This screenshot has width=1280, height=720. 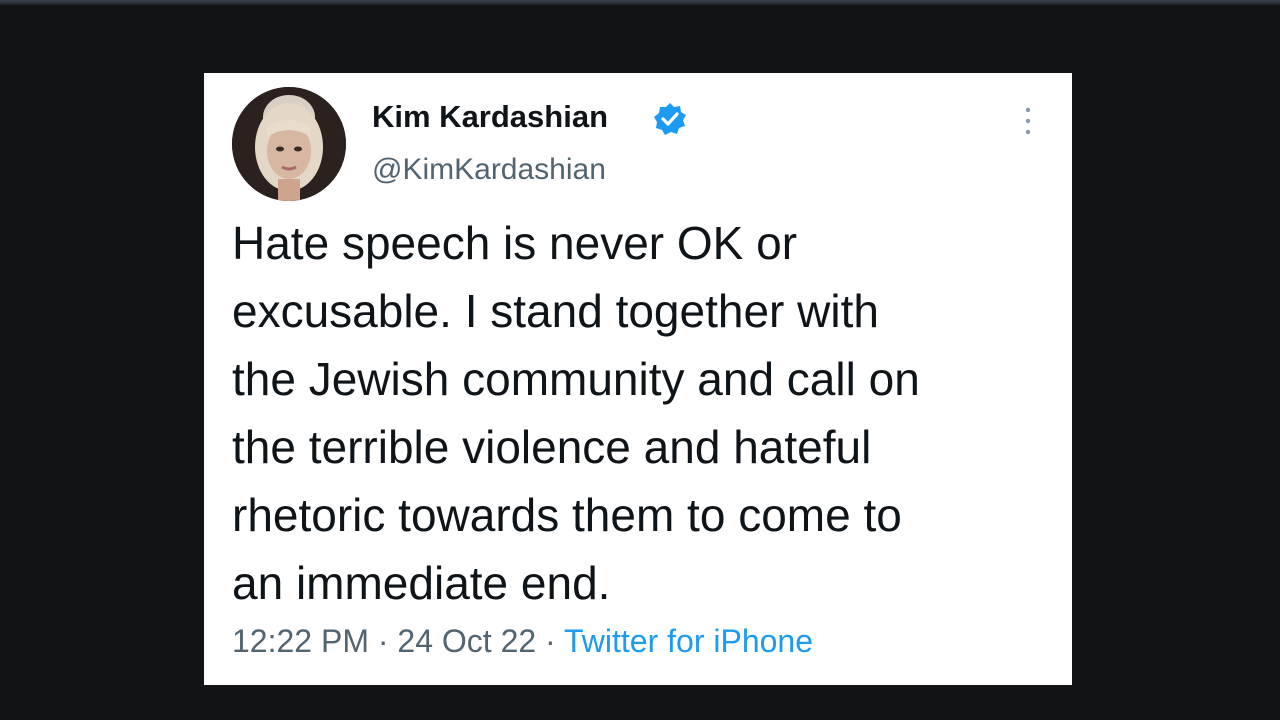 What do you see at coordinates (688, 641) in the screenshot?
I see `tweet-source-link: Twitter for iPhone` at bounding box center [688, 641].